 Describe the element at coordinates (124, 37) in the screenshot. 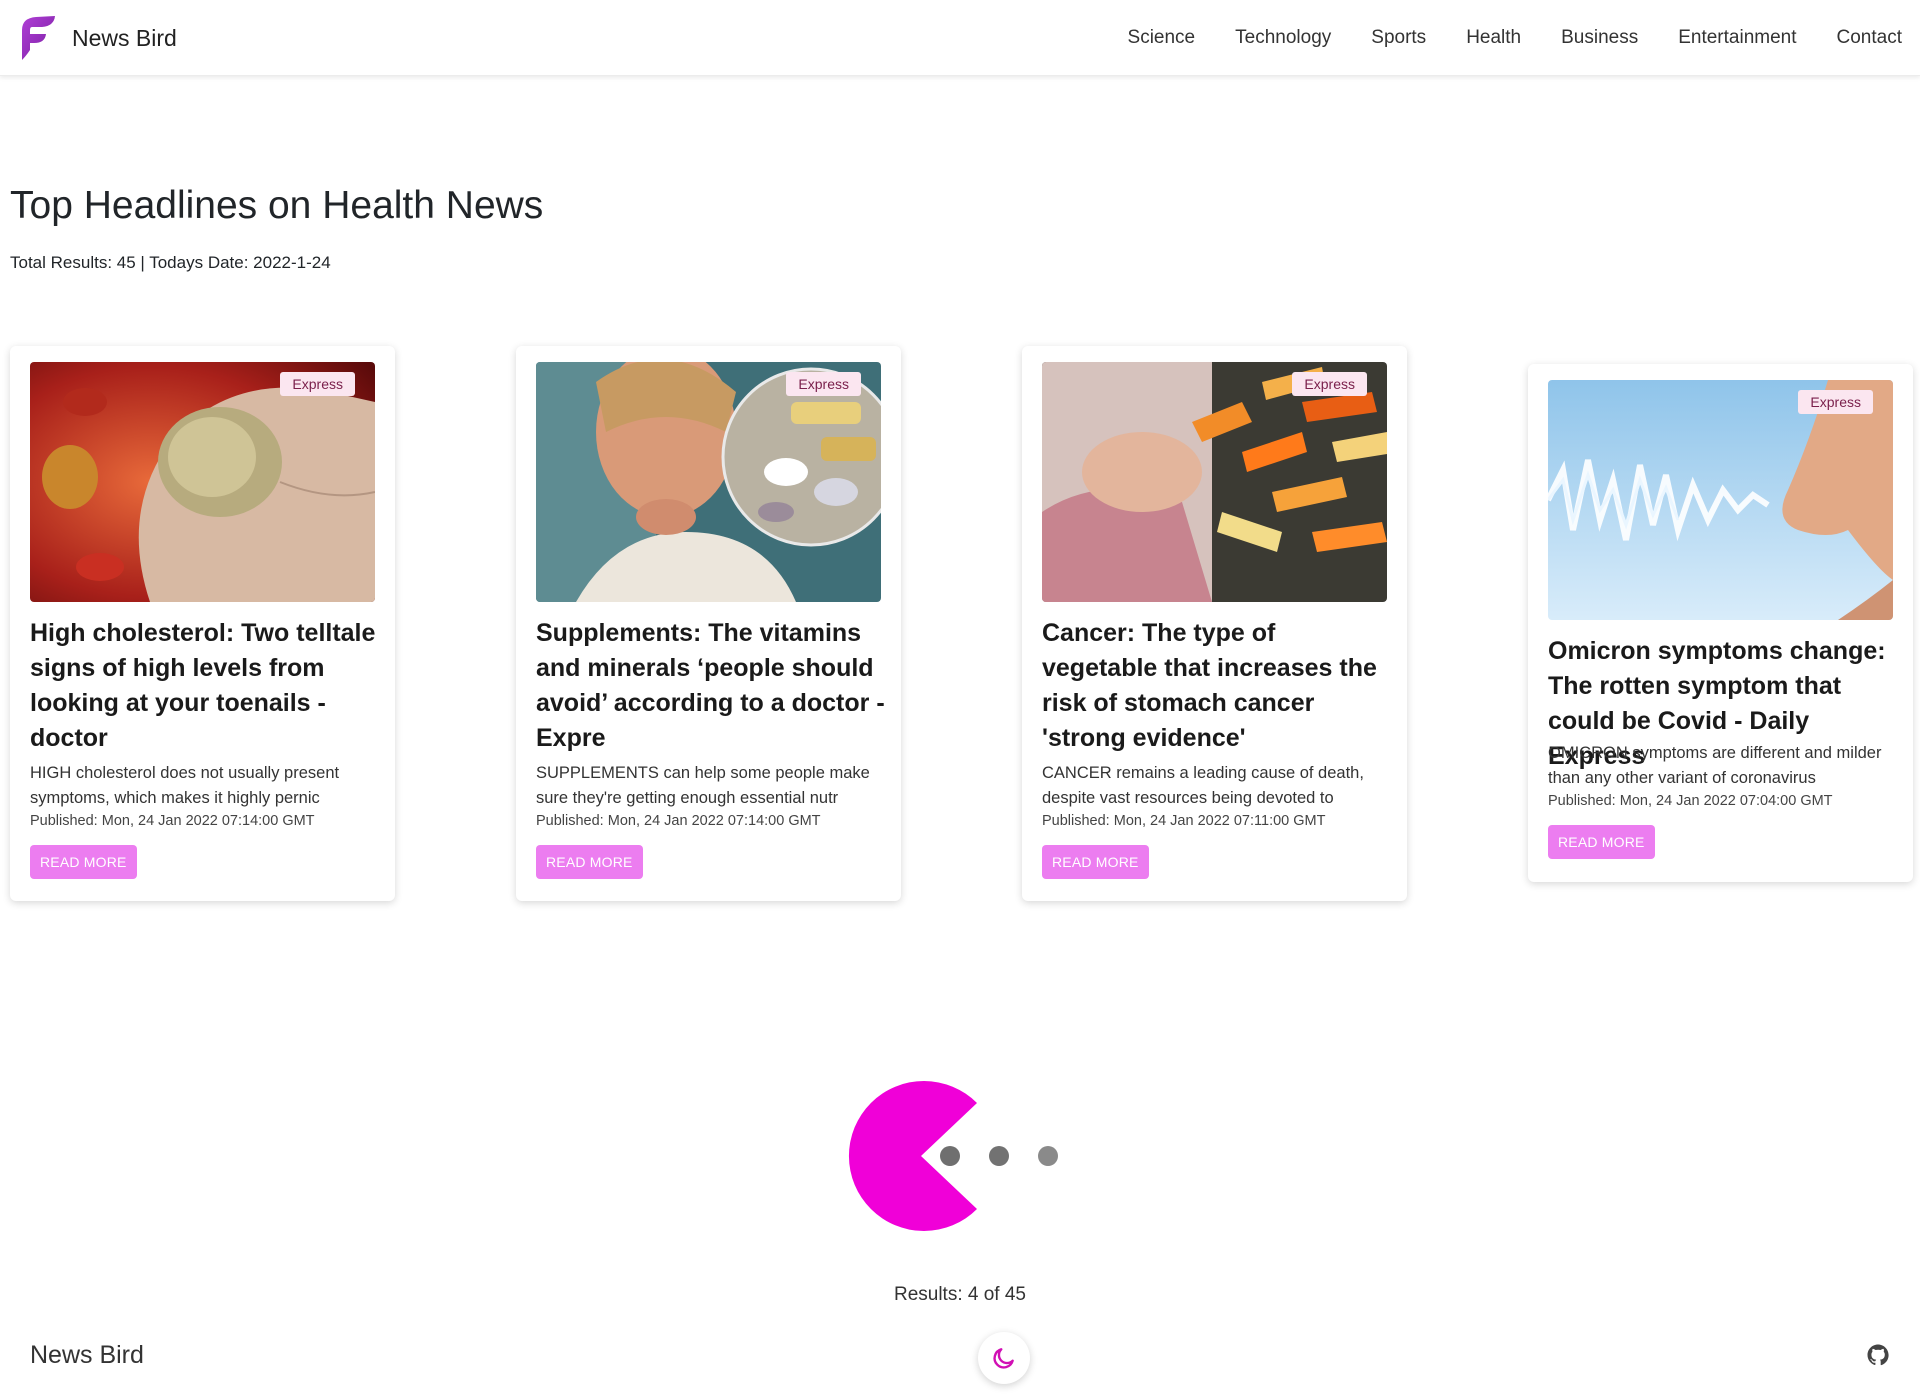

I see `brand-name: News Bird` at that location.